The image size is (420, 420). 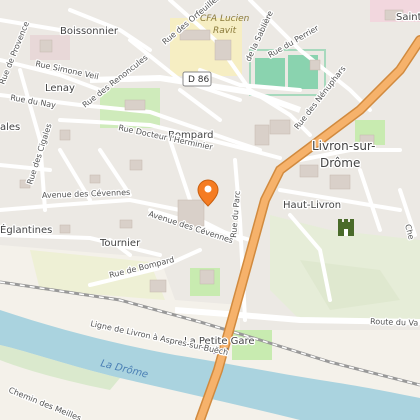 What do you see at coordinates (312, 205) in the screenshot?
I see `place-label-haut-livron: Haut-Livron` at bounding box center [312, 205].